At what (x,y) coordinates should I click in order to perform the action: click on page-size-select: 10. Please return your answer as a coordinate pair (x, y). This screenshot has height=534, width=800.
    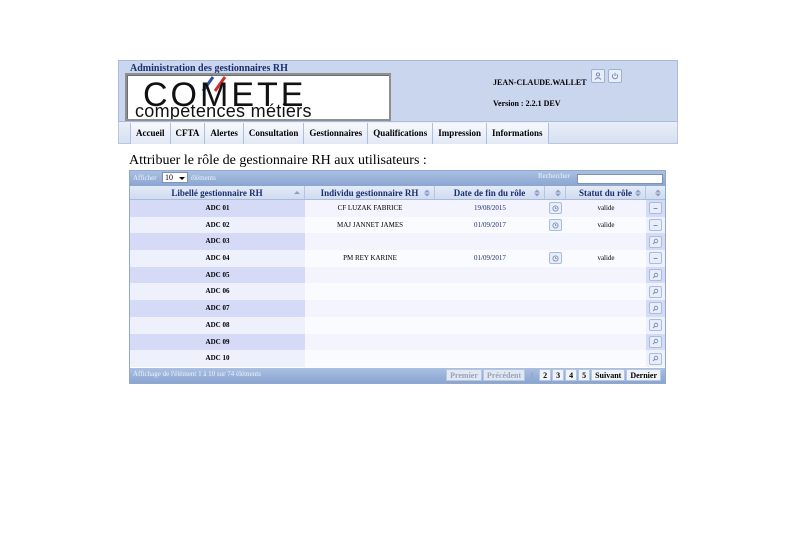
    Looking at the image, I should click on (175, 177).